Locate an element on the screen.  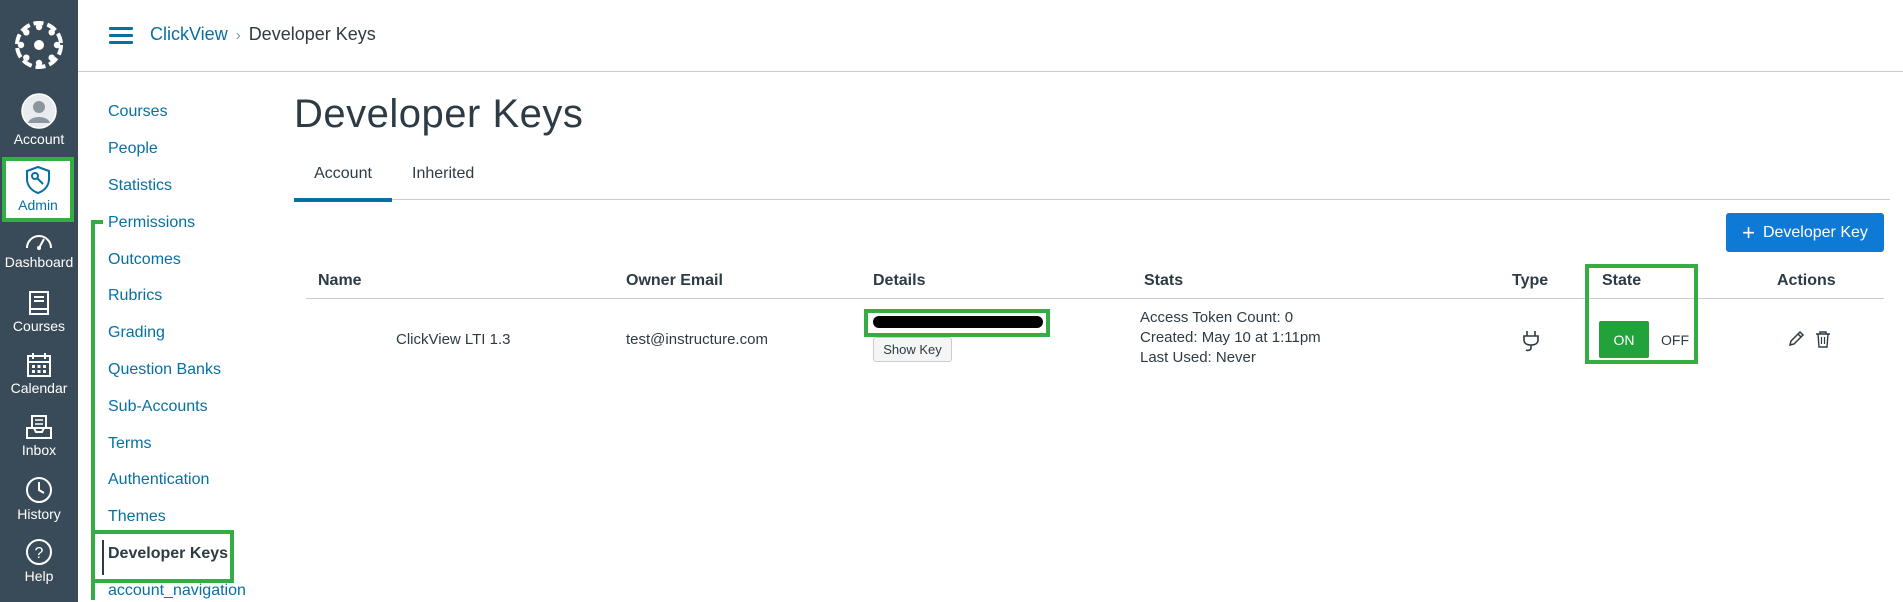
global-nav-courses-label: Courses is located at coordinates (39, 326).